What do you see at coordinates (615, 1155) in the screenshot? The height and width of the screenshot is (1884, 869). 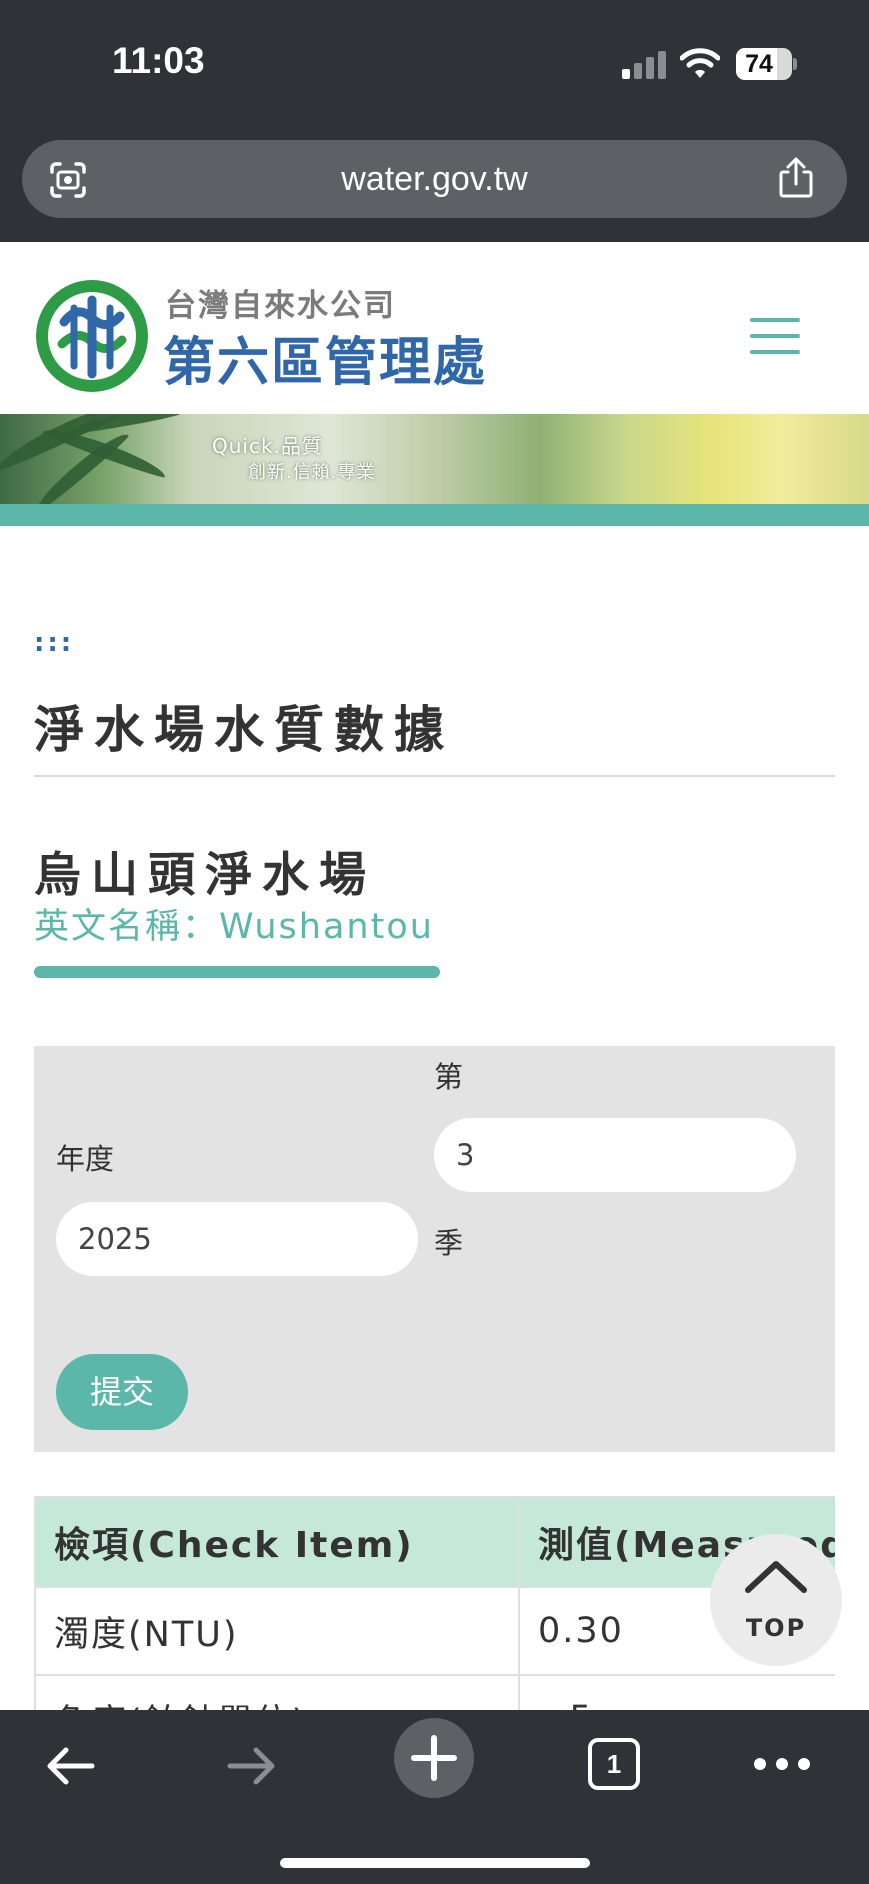 I see `quarter-input` at bounding box center [615, 1155].